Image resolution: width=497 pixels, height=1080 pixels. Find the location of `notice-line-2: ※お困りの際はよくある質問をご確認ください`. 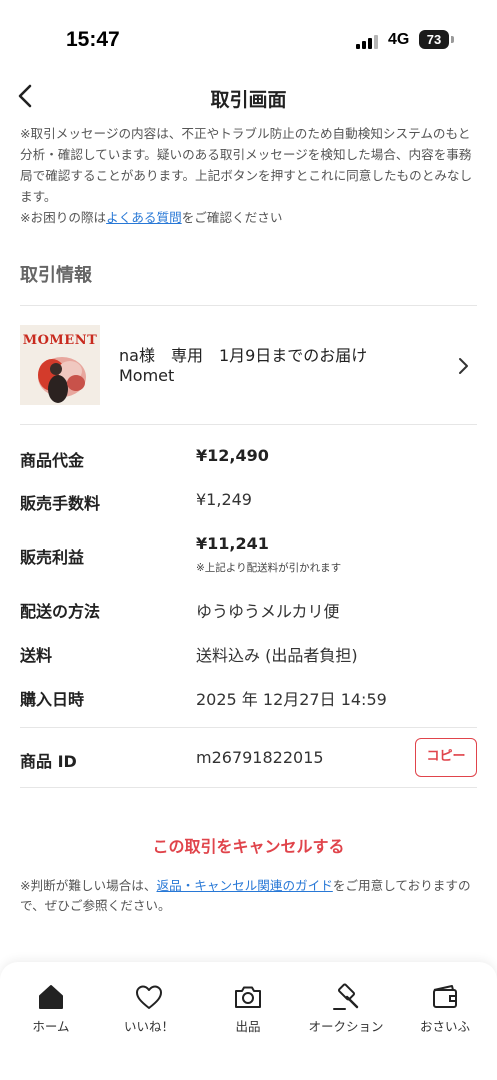

notice-line-2: ※お困りの際はよくある質問をご確認ください is located at coordinates (250, 217).